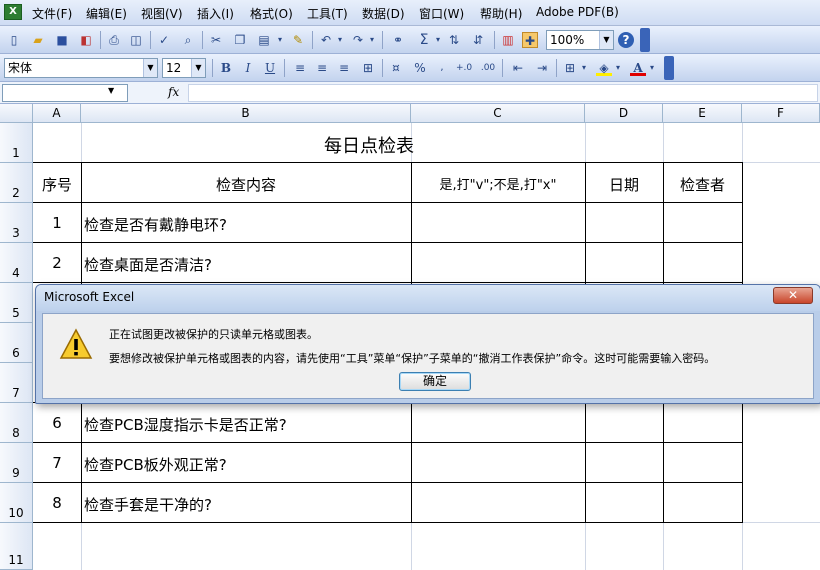 The width and height of the screenshot is (820, 570). I want to click on menu-data: 数据(D), so click(383, 13).